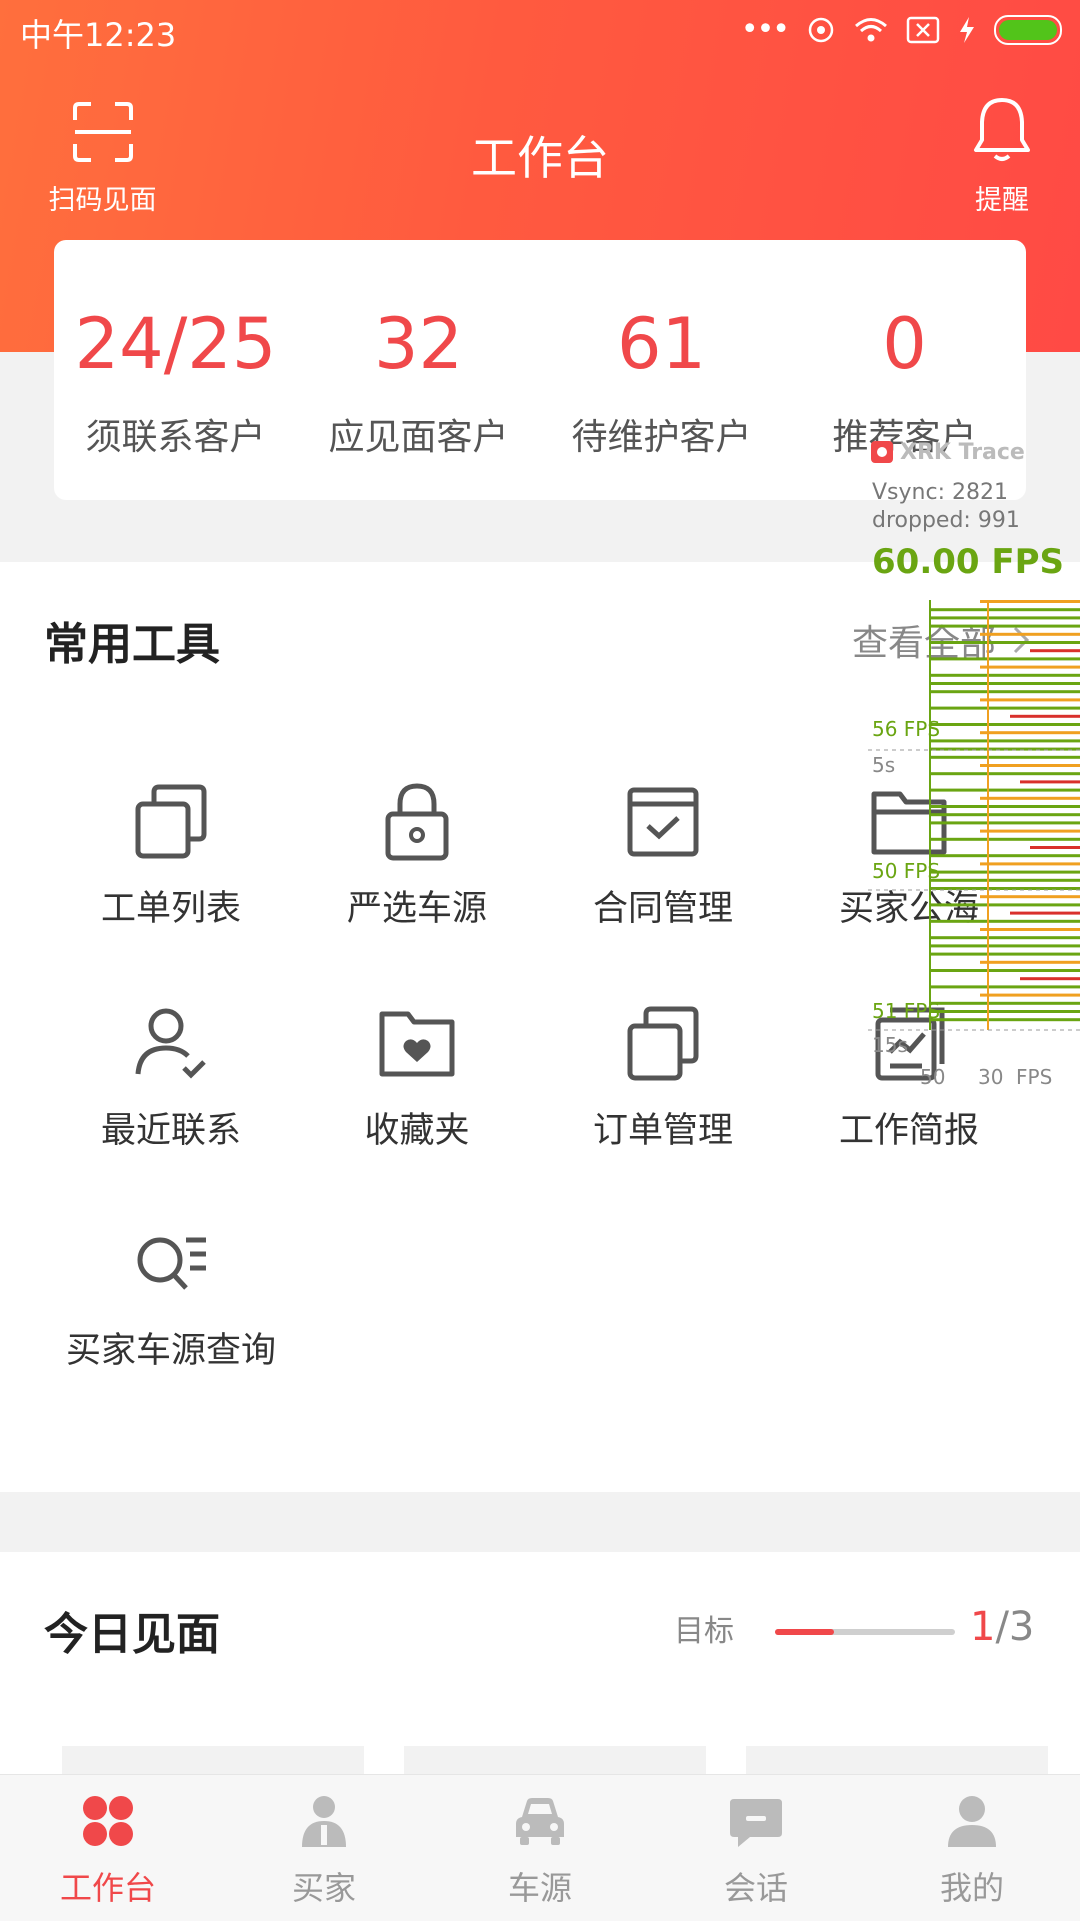  I want to click on tool-recent-contacts: 最近联系, so click(171, 1077).